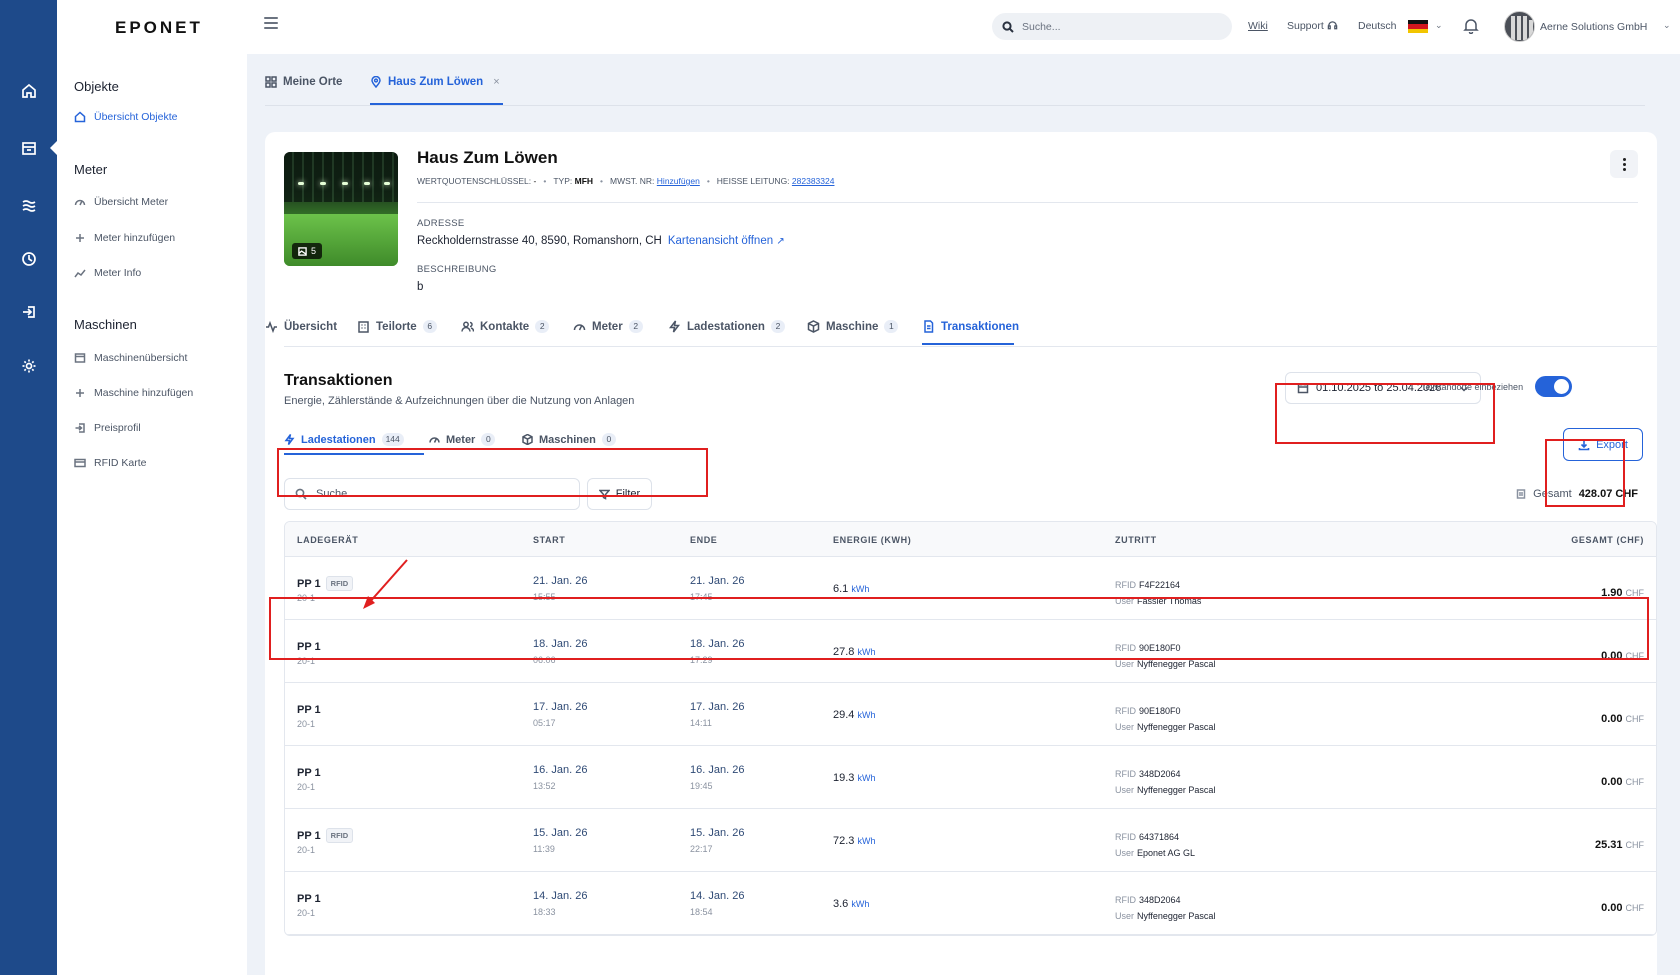 The height and width of the screenshot is (975, 1680). I want to click on rfid-badge: RFID, so click(339, 835).